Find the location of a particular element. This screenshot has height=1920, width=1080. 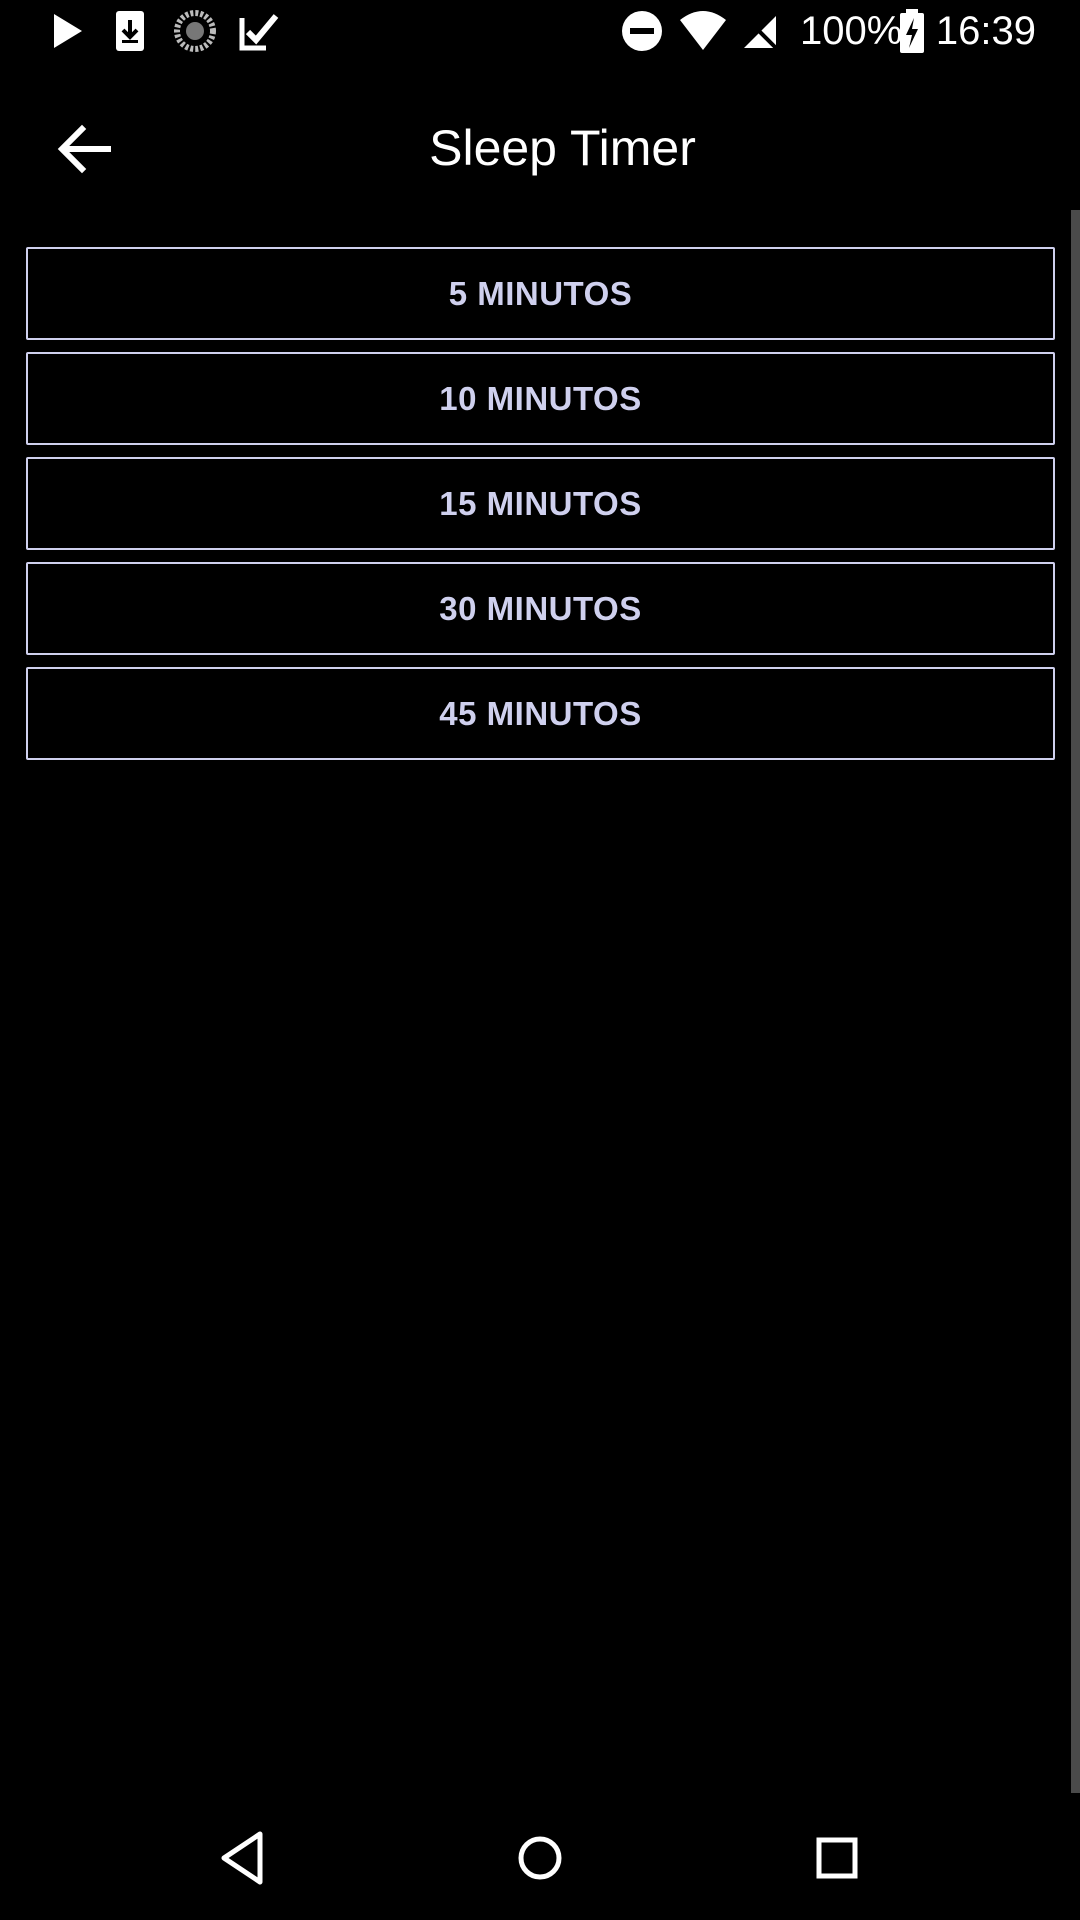

wifi-icon is located at coordinates (703, 30).